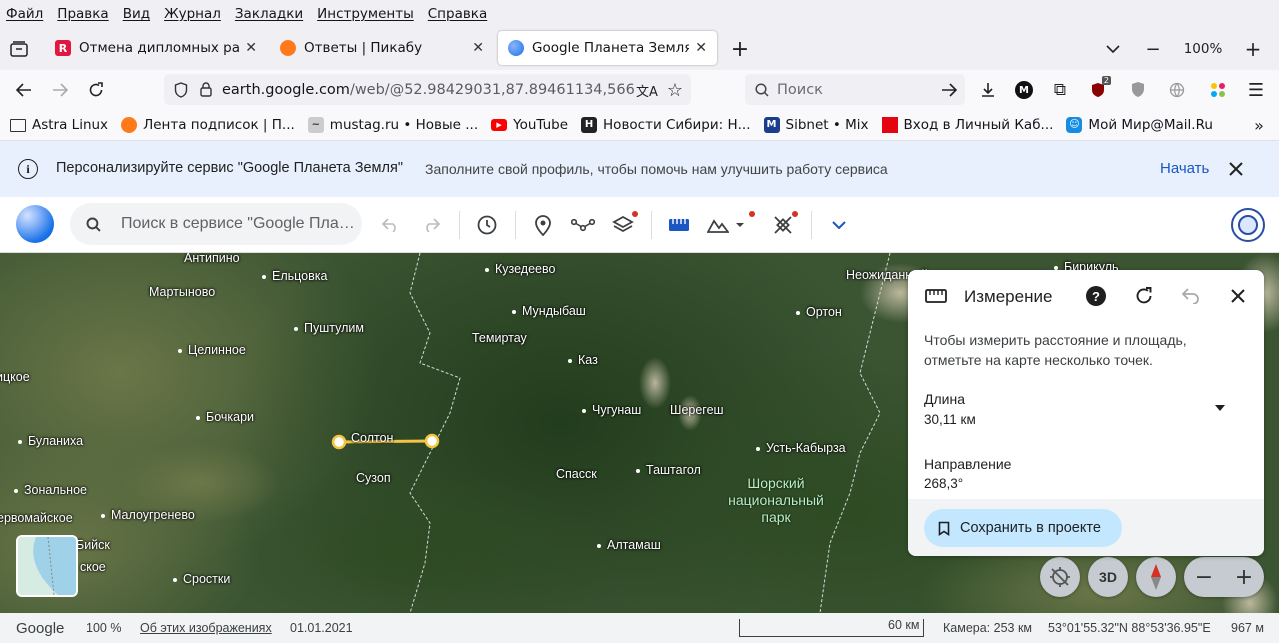  Describe the element at coordinates (727, 225) in the screenshot. I see `map-style-icon` at that location.